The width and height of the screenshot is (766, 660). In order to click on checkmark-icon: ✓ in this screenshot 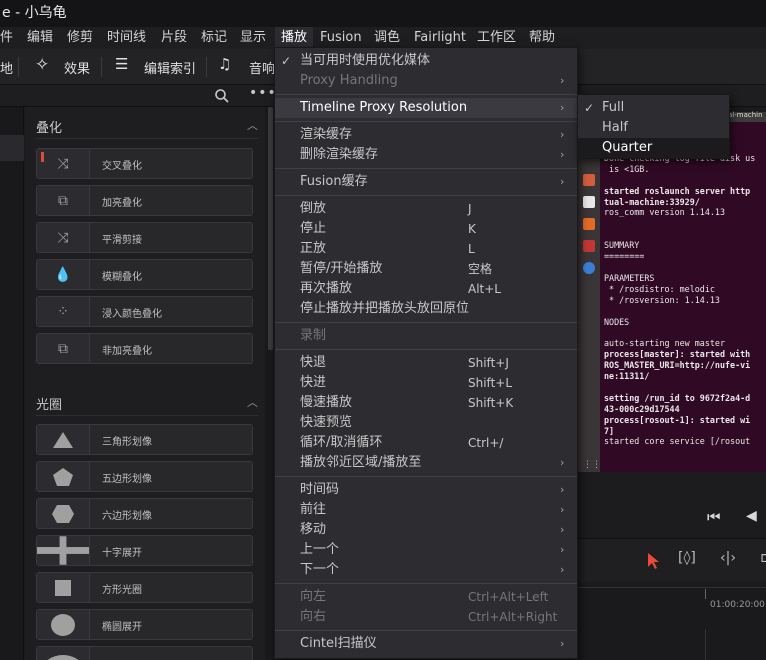, I will do `click(286, 61)`.